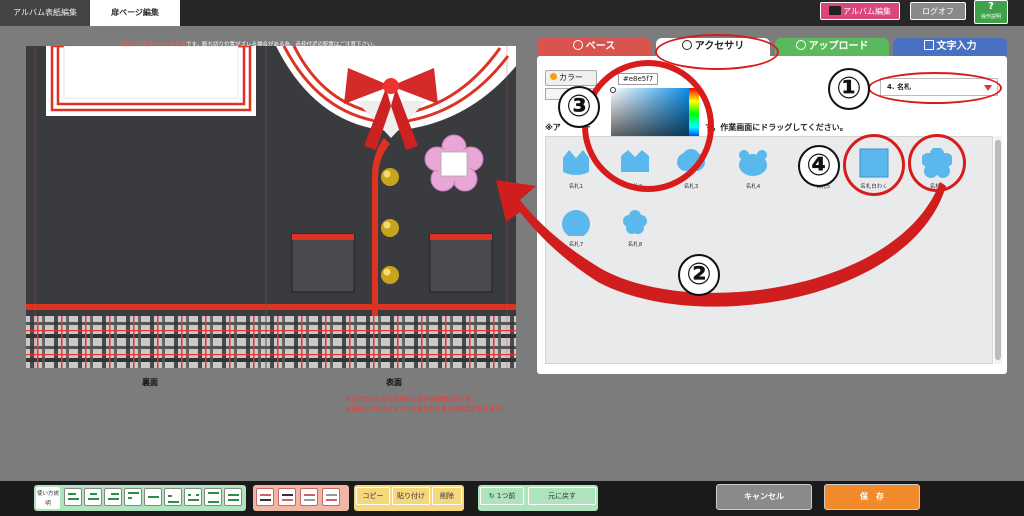 The width and height of the screenshot is (1024, 516). I want to click on align-right-button, so click(113, 497).